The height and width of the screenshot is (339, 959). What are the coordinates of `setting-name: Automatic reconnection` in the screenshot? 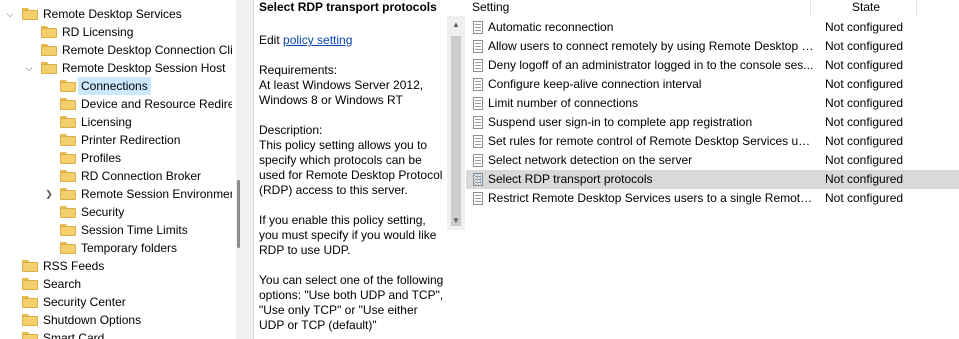 It's located at (551, 27).